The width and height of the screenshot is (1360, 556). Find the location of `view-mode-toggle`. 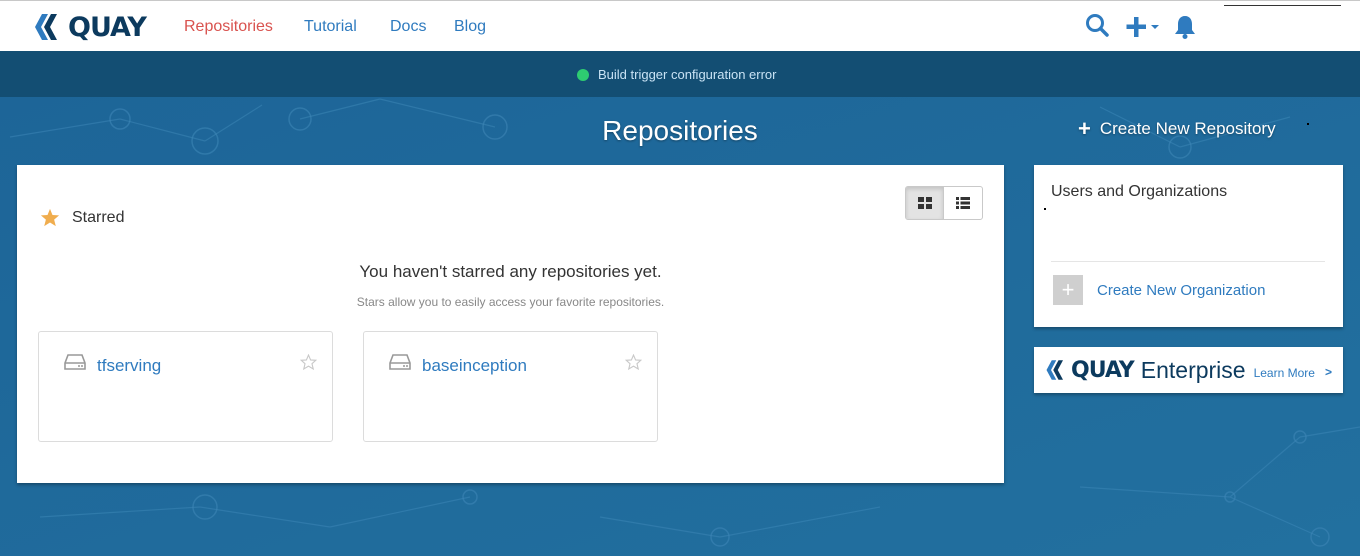

view-mode-toggle is located at coordinates (944, 203).